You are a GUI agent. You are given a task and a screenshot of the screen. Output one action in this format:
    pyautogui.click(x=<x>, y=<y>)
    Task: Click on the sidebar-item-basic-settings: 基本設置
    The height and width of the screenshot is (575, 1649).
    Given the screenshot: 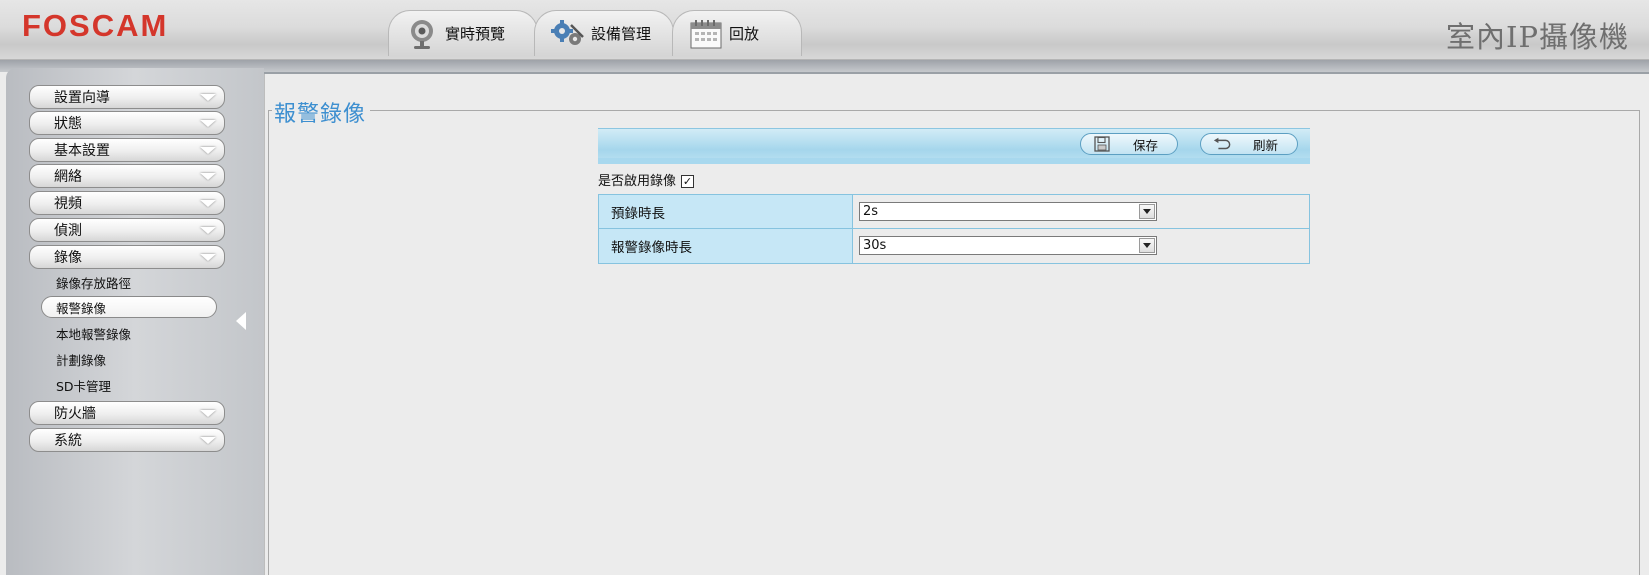 What is the action you would take?
    pyautogui.click(x=127, y=150)
    